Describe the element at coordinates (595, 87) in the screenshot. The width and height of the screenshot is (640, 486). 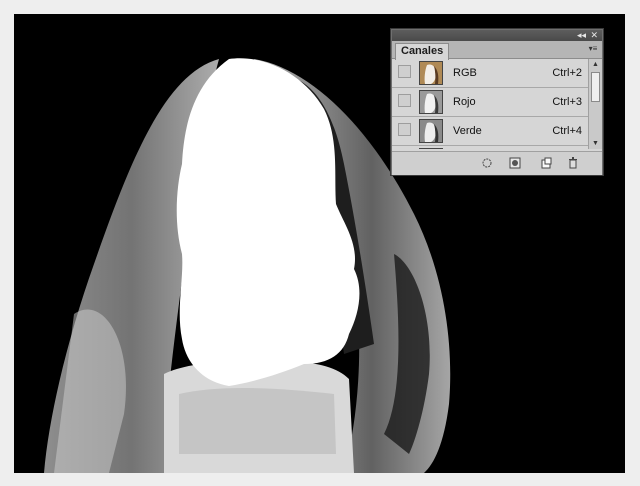
I see `scrollbar-thumb` at that location.